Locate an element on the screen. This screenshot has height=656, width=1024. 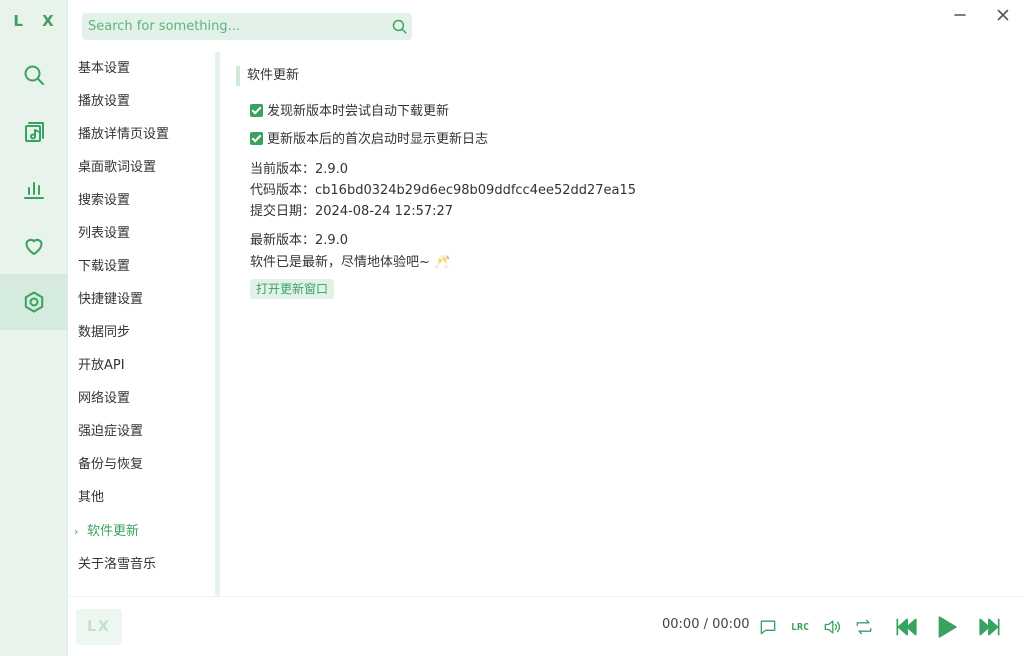
play-mode-button is located at coordinates (864, 627).